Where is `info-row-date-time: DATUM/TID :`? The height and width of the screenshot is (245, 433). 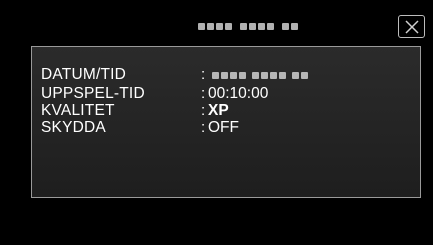 info-row-date-time: DATUM/TID : is located at coordinates (174, 75).